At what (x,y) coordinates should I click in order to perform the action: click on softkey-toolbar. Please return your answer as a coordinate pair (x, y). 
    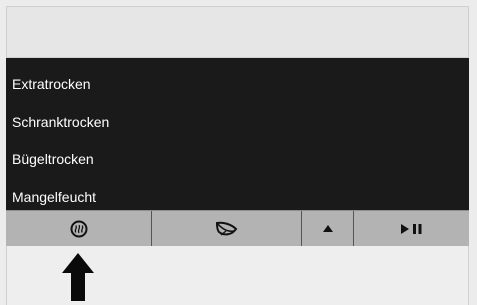
    Looking at the image, I should click on (237, 228).